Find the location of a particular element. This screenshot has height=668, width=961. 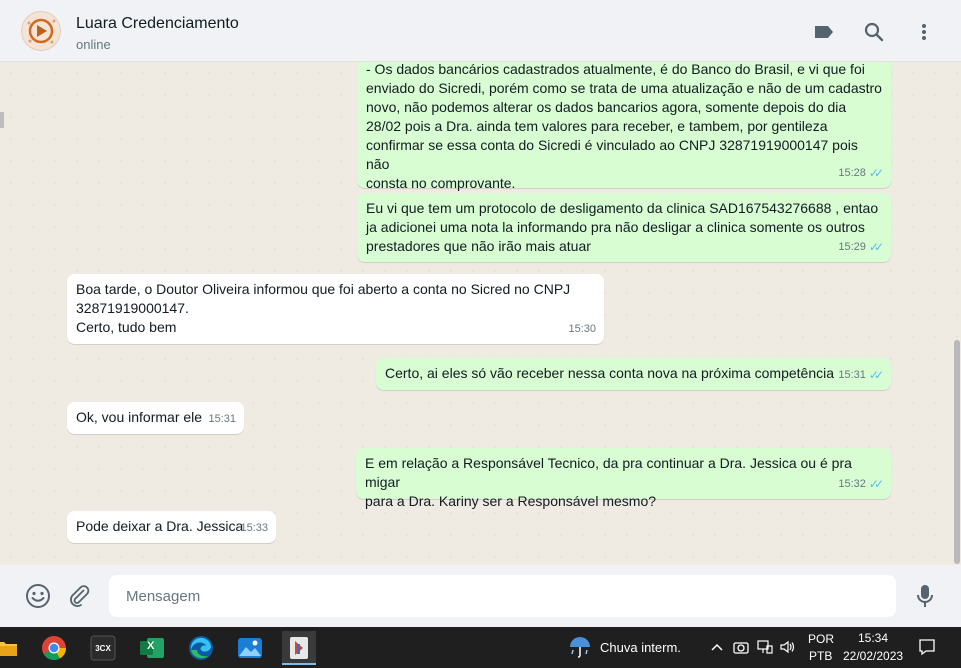

message-time: 15:30 is located at coordinates (582, 329).